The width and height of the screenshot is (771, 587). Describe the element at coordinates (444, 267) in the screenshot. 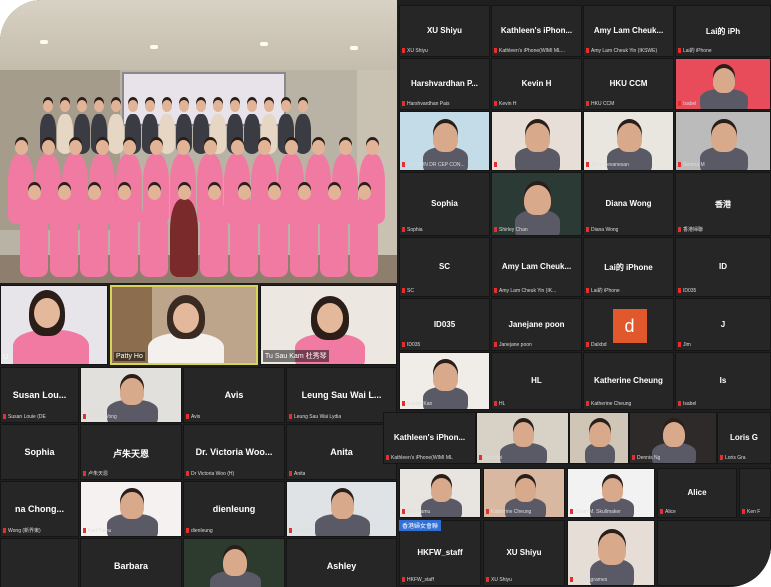

I see `participant-tile: SC SC` at that location.